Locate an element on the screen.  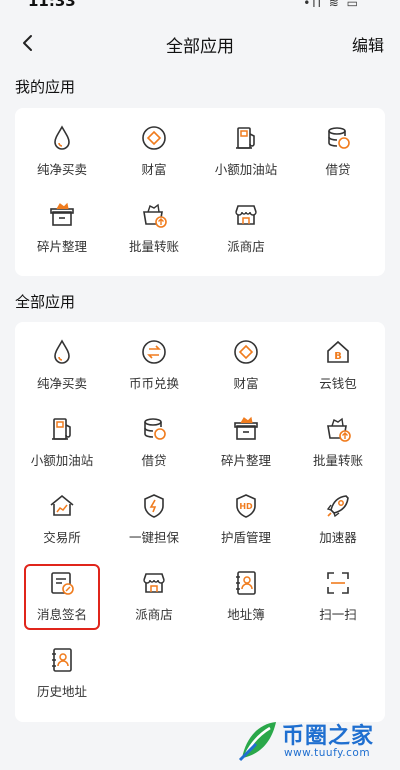
page-title: 全部应用 is located at coordinates (200, 47).